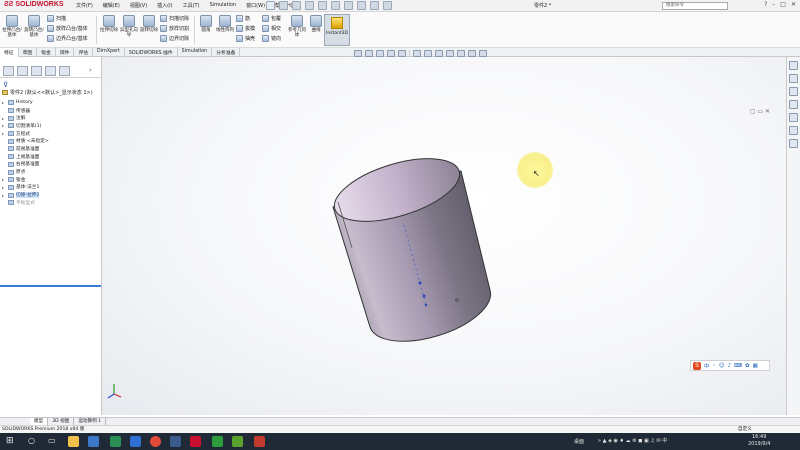  Describe the element at coordinates (632, 440) in the screenshot. I see `tray-icons: » ▲ ◈ ◉ ♦ ☁ ⚙ ◼ ▣ ♫ ✉ 中` at that location.